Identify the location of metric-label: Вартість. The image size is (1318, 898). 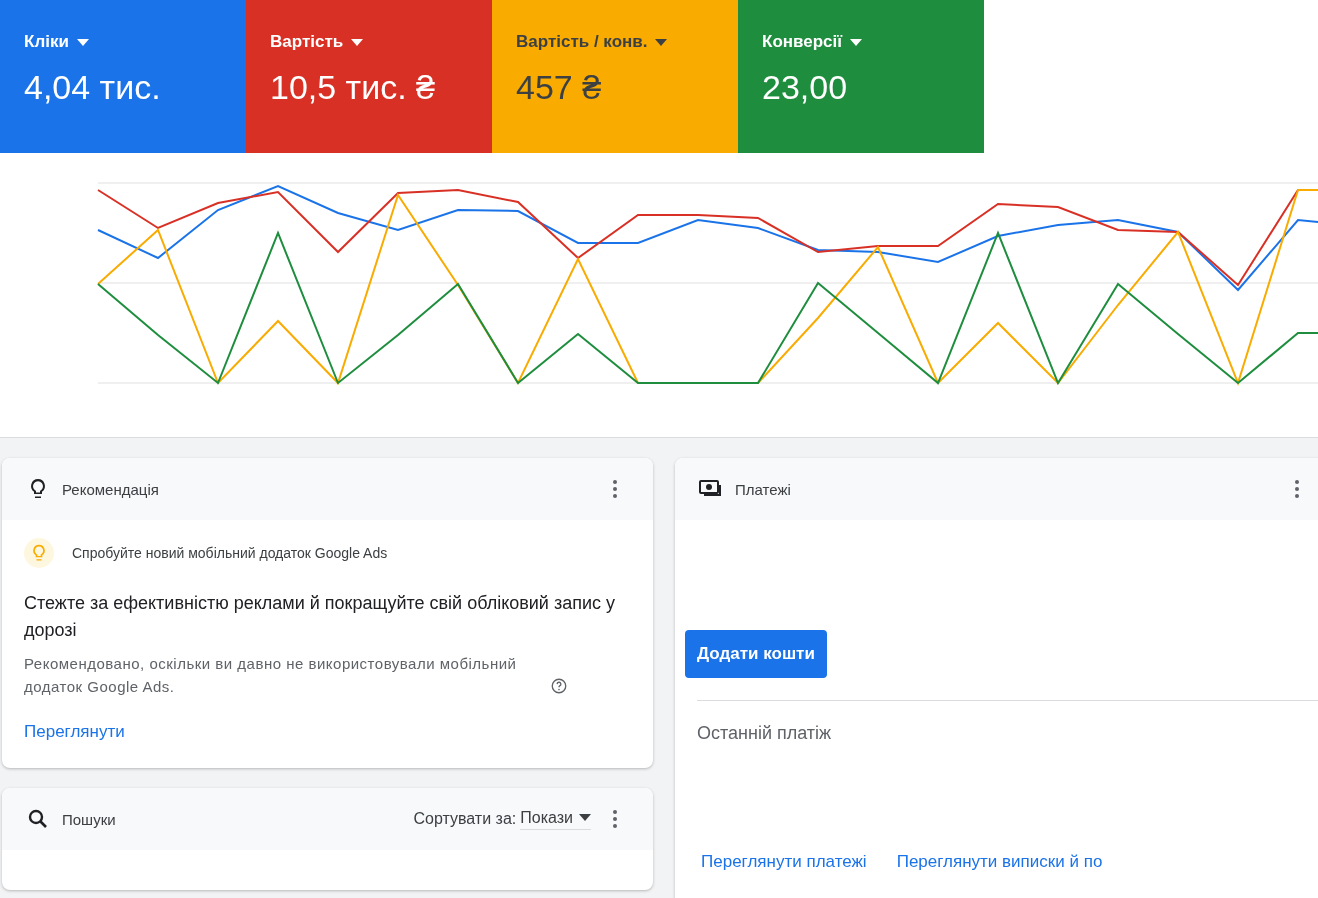
(307, 42).